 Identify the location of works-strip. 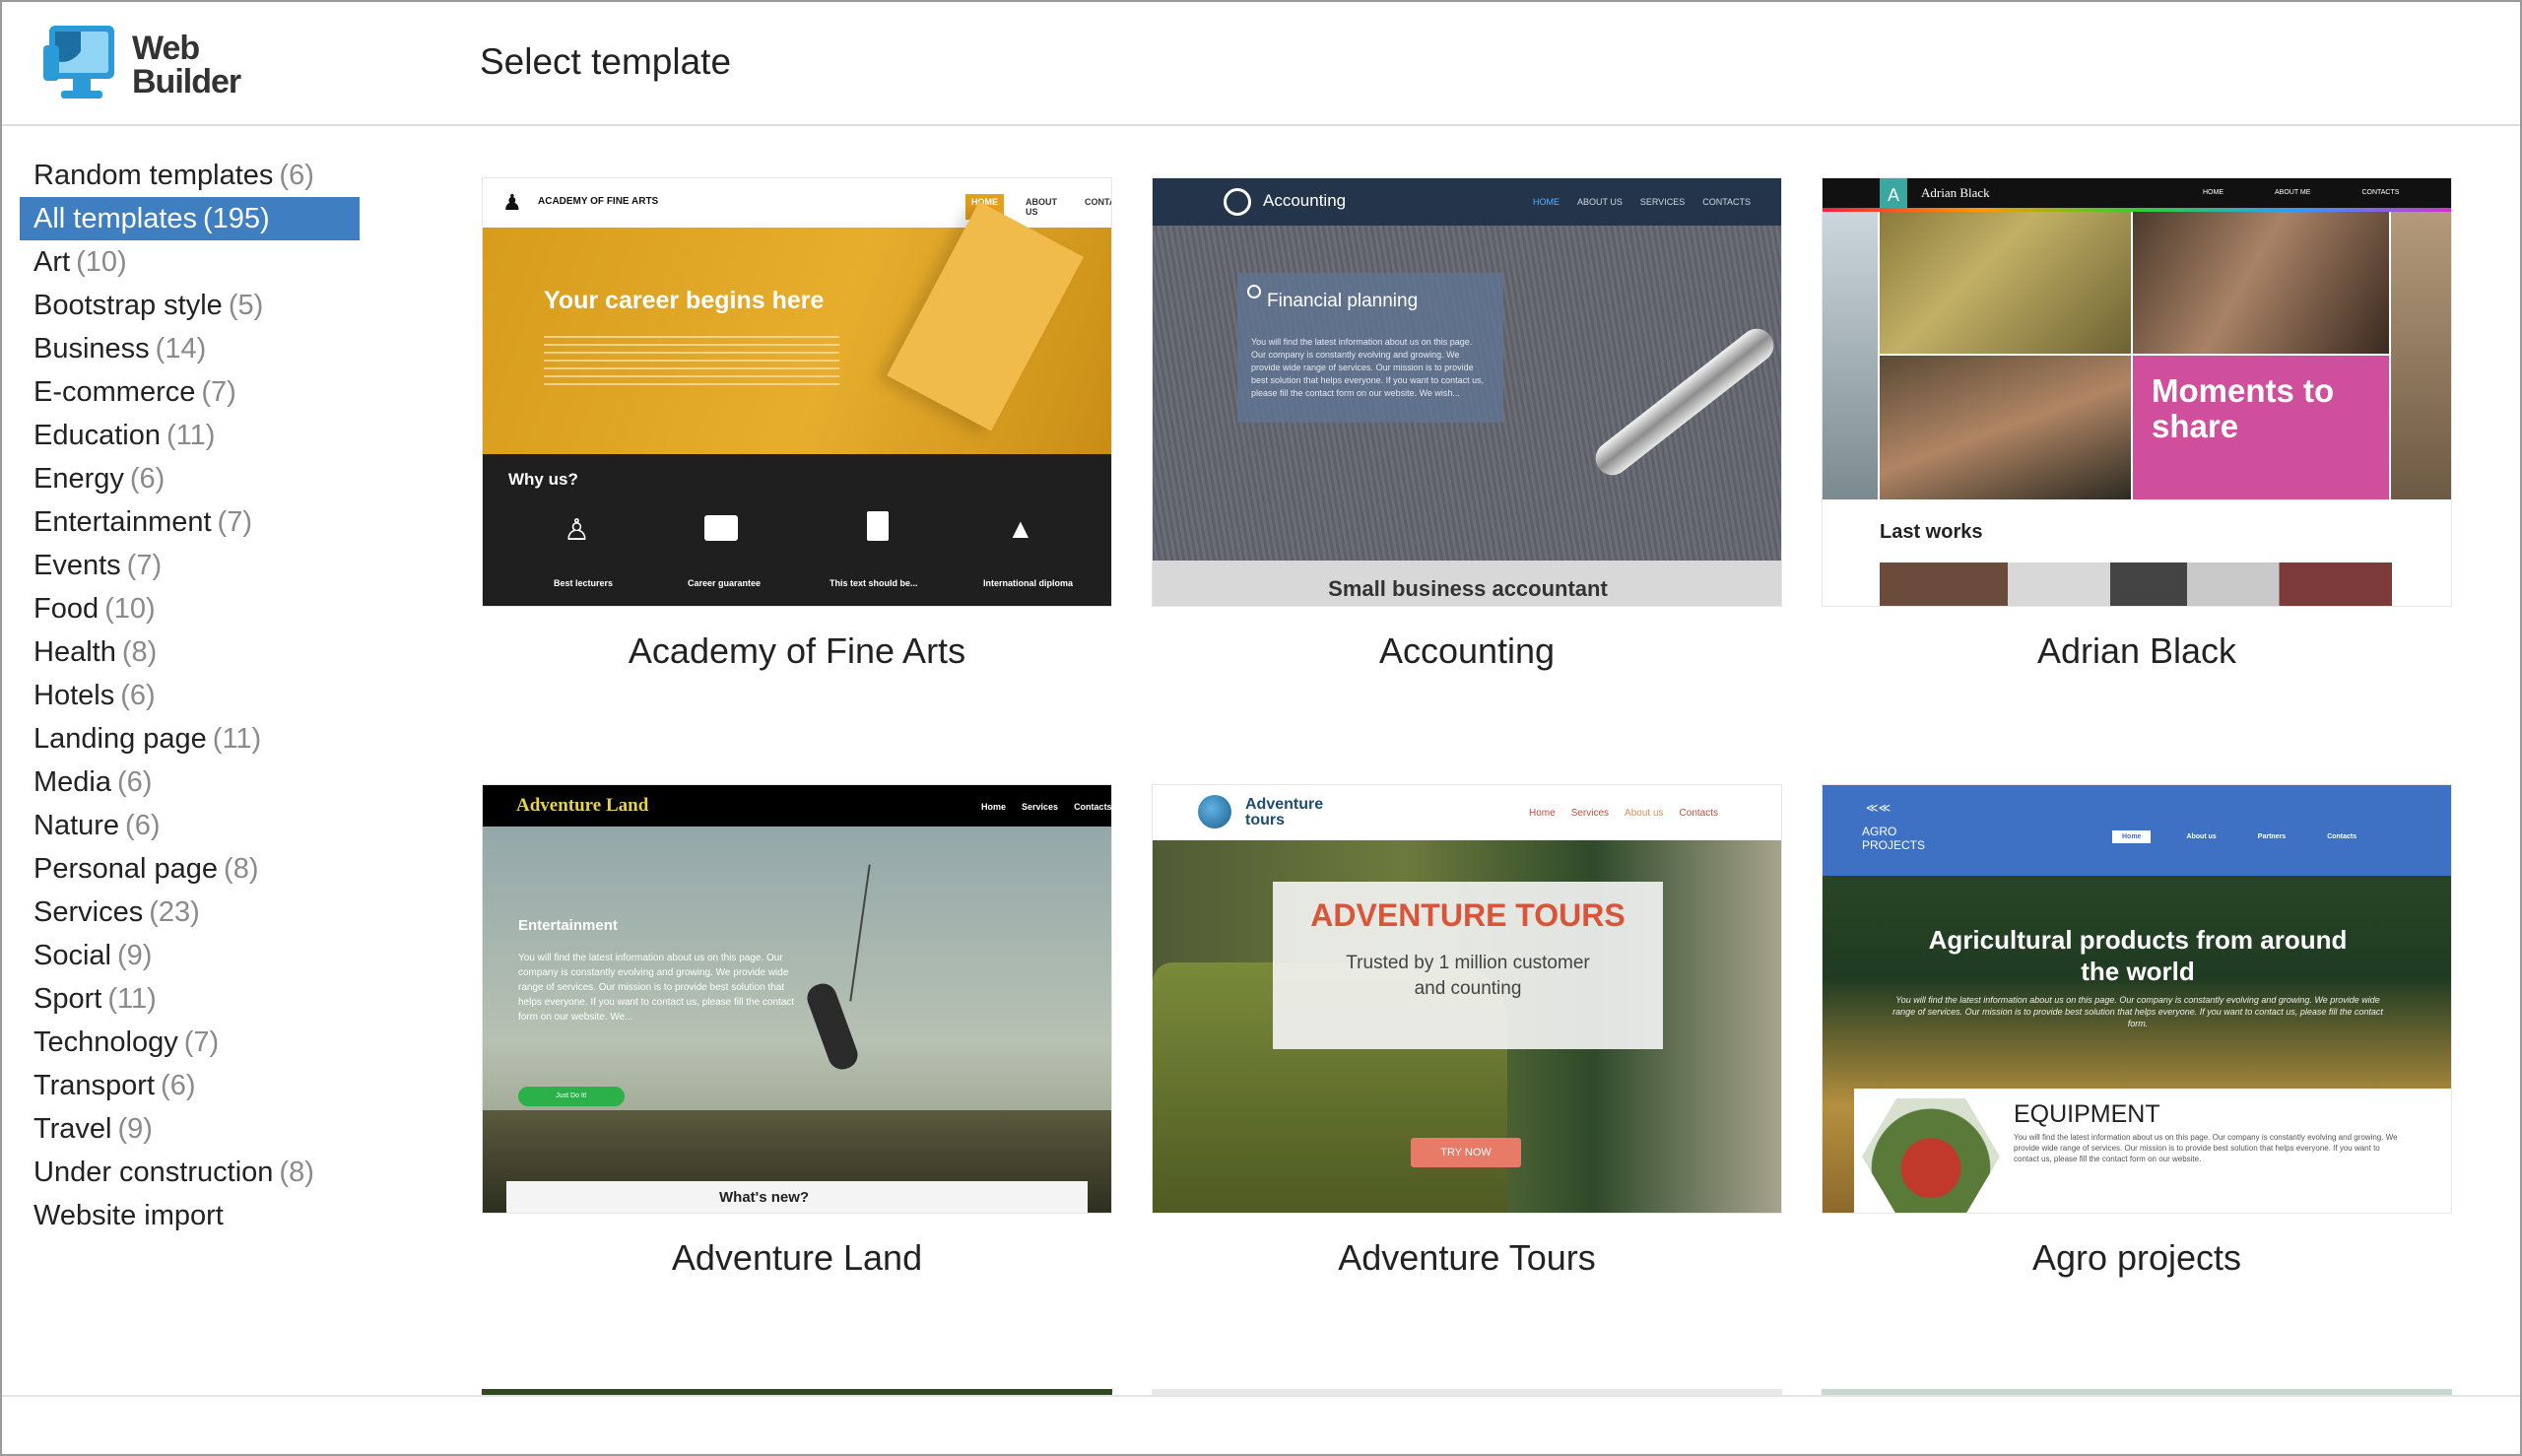
(2136, 584).